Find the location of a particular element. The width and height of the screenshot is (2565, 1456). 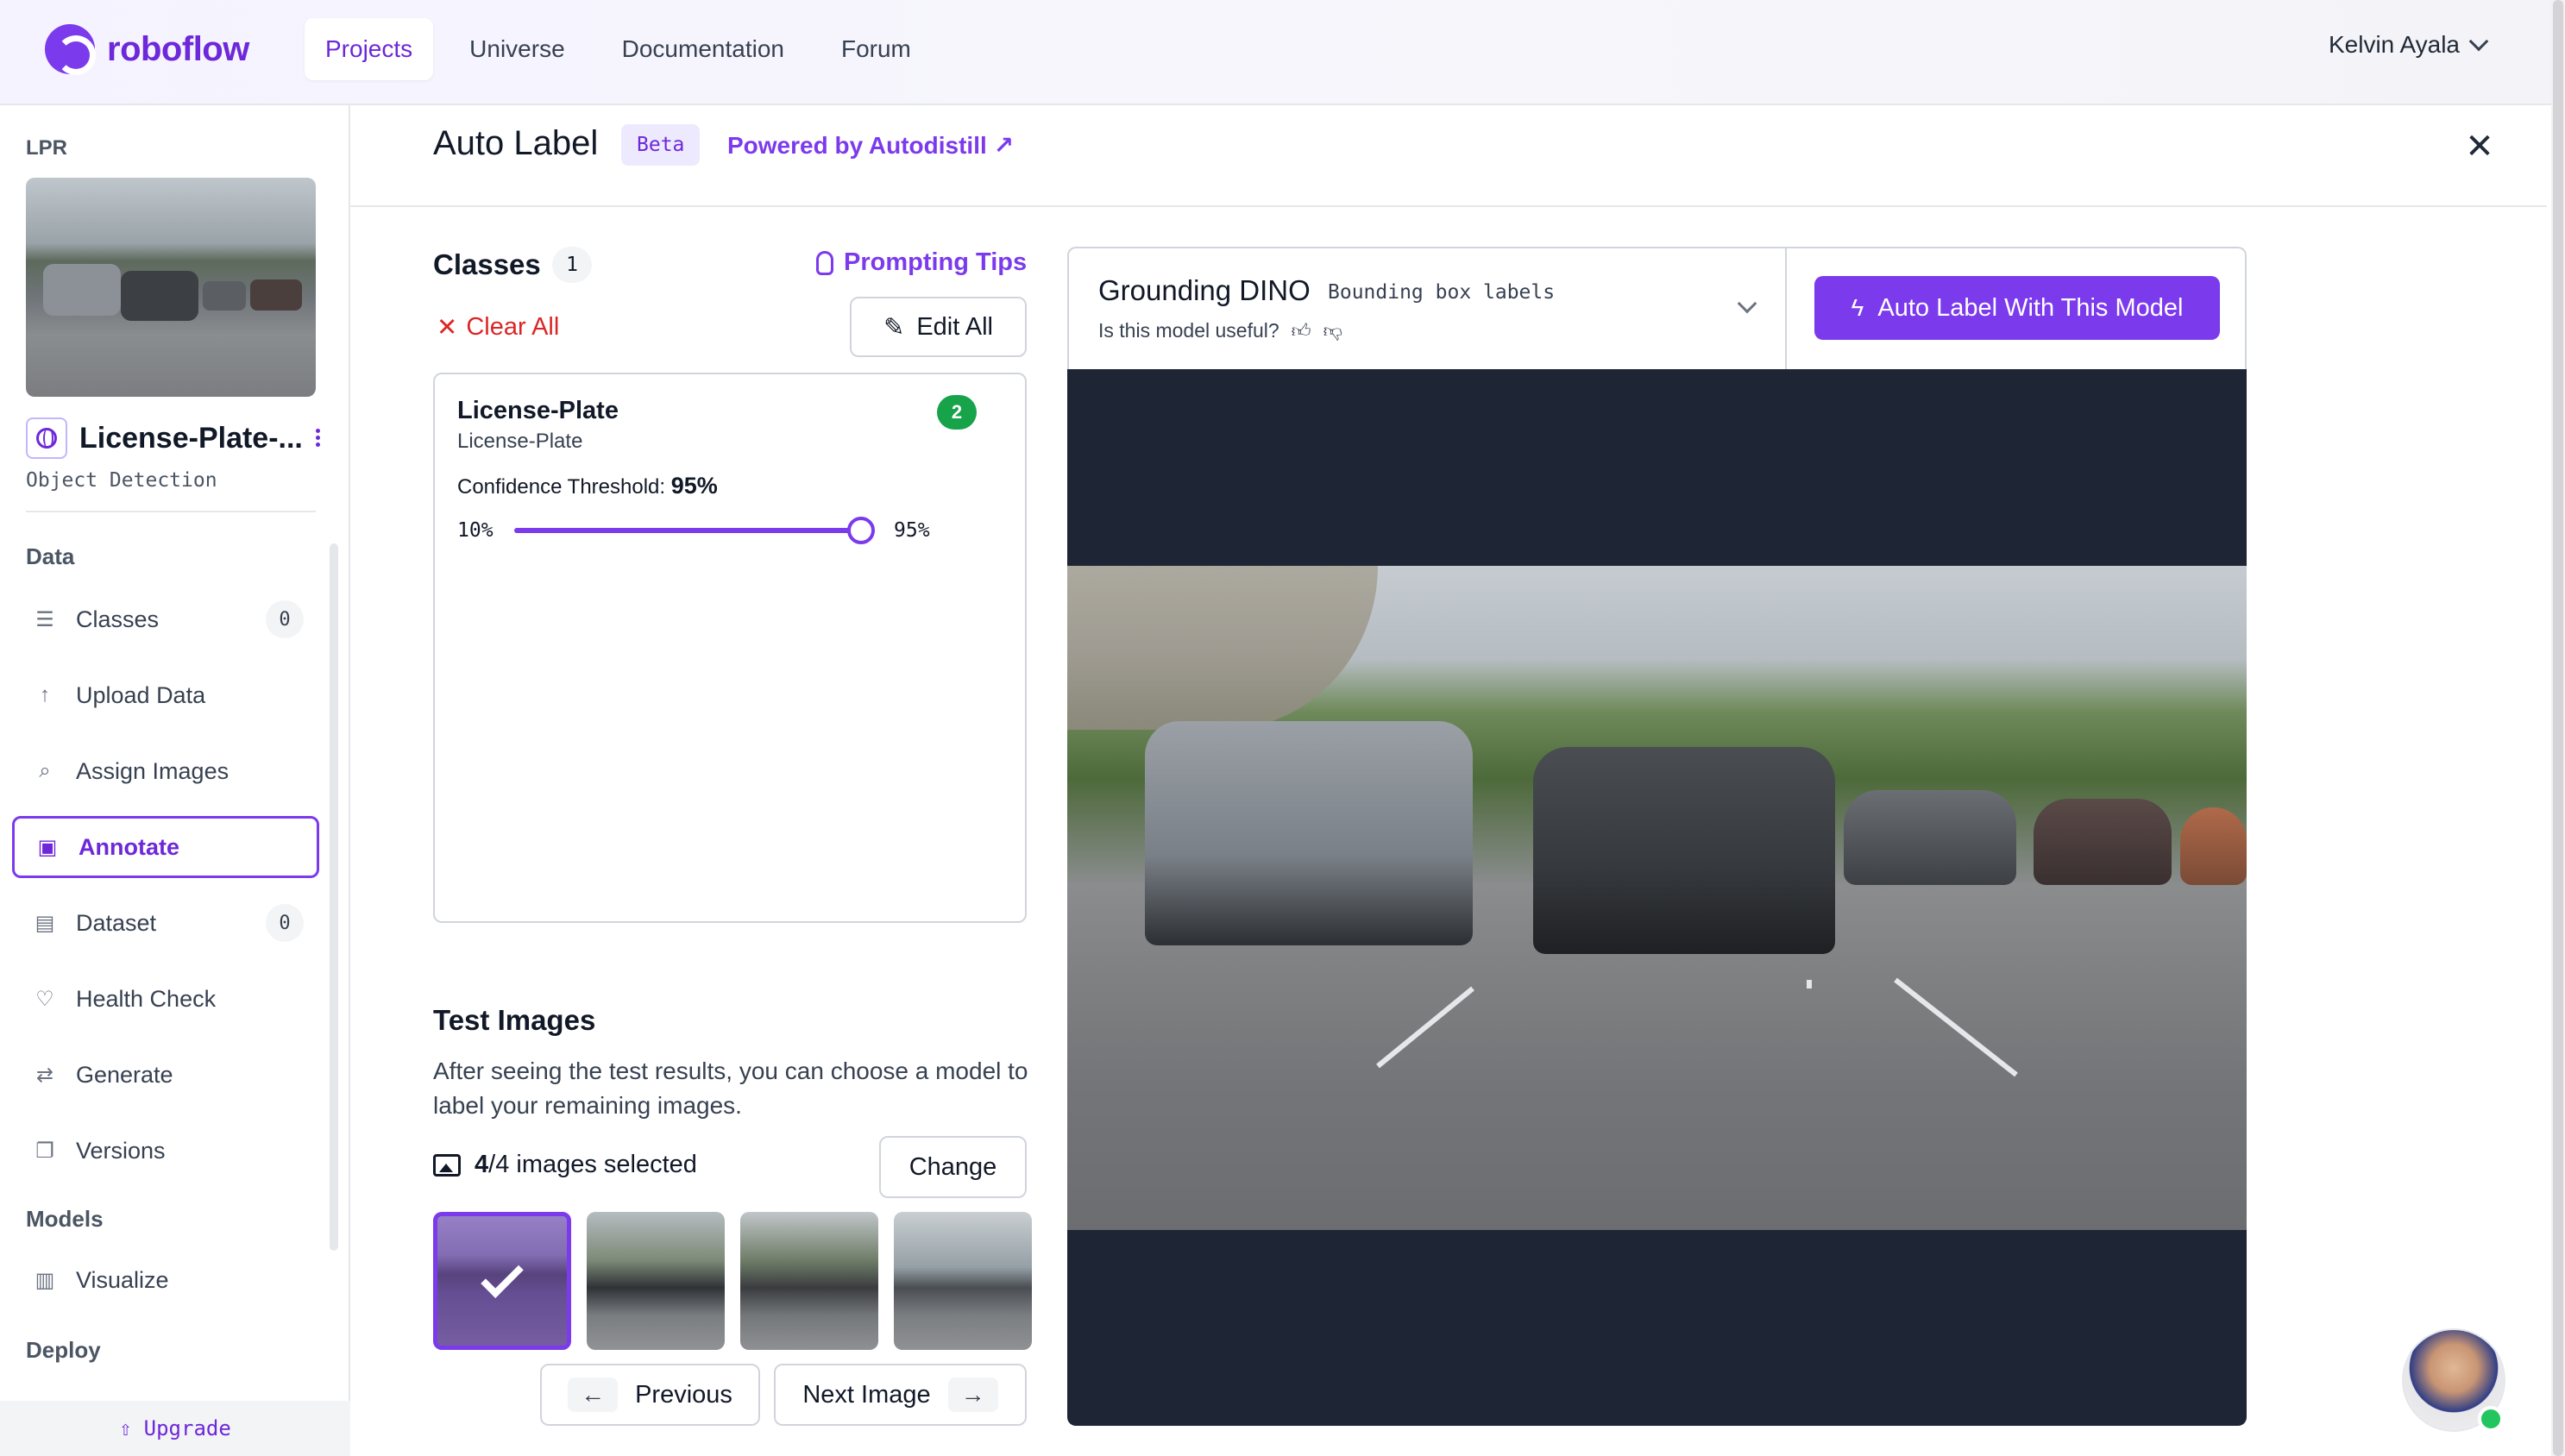

thumbs-up-icon: 👍︎ is located at coordinates (1301, 331).